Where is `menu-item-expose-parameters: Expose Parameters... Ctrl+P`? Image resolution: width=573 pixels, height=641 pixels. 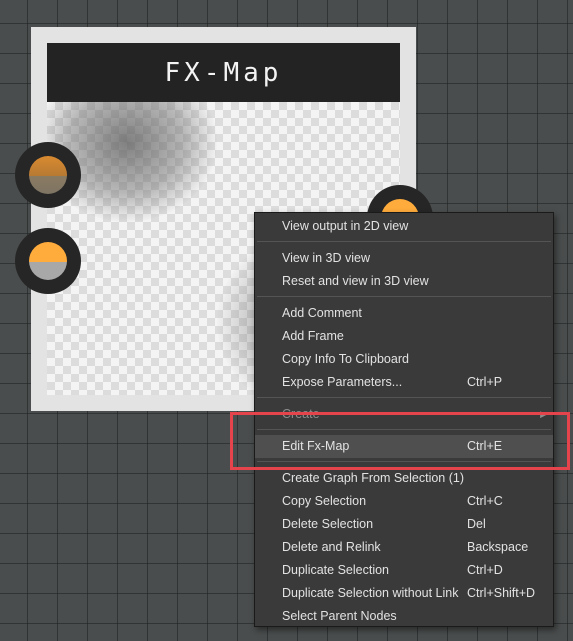
menu-item-expose-parameters: Expose Parameters... Ctrl+P is located at coordinates (404, 382).